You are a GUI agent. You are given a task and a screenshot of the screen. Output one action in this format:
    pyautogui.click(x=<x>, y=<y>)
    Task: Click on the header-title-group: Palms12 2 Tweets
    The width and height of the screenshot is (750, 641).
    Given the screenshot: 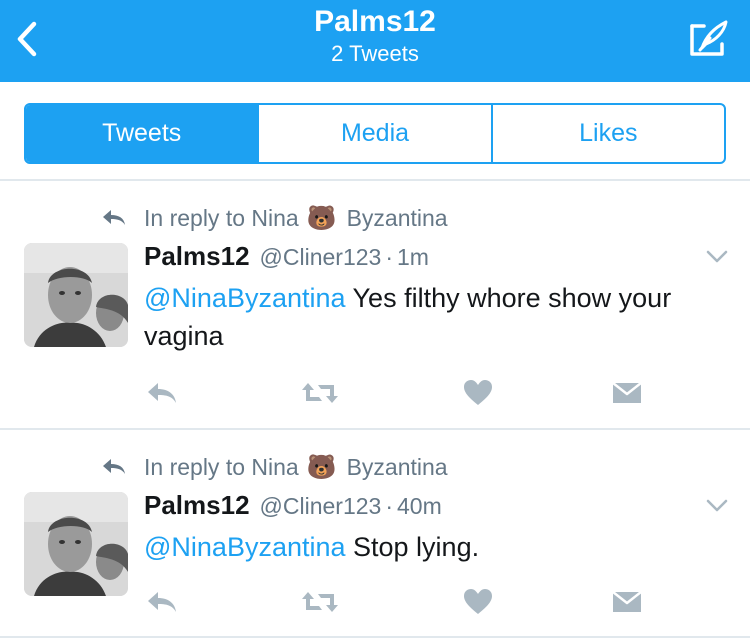 What is the action you would take?
    pyautogui.click(x=375, y=36)
    